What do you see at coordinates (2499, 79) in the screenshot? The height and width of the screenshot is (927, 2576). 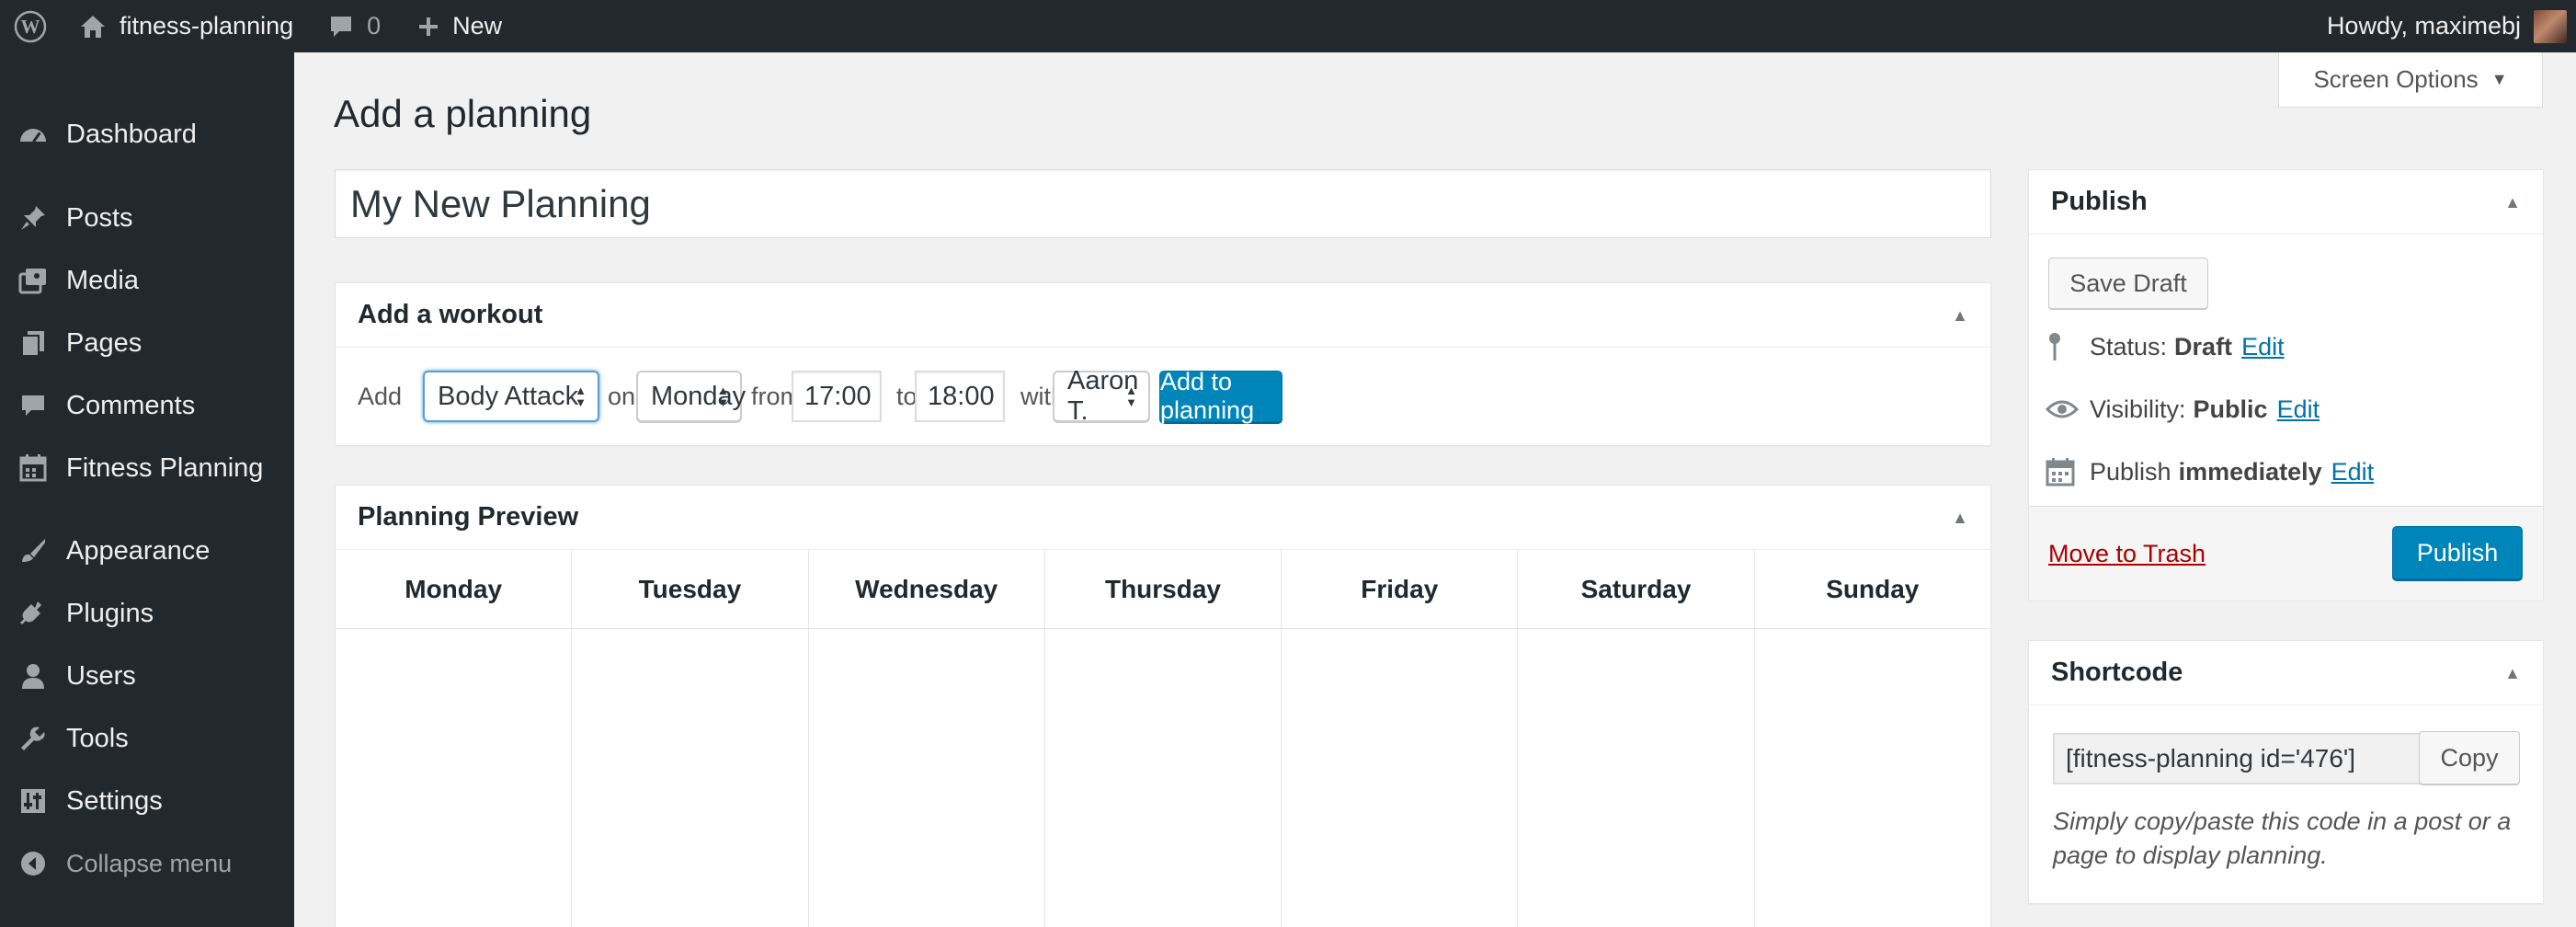 I see `triangle-down-icon: ▼` at bounding box center [2499, 79].